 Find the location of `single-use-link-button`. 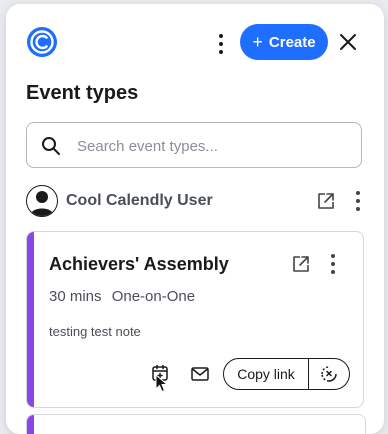

single-use-link-button is located at coordinates (329, 374).